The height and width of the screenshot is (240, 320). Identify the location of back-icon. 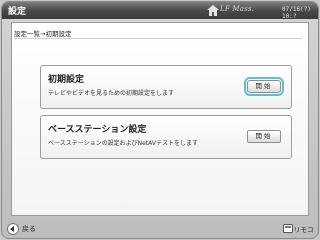
(13, 229).